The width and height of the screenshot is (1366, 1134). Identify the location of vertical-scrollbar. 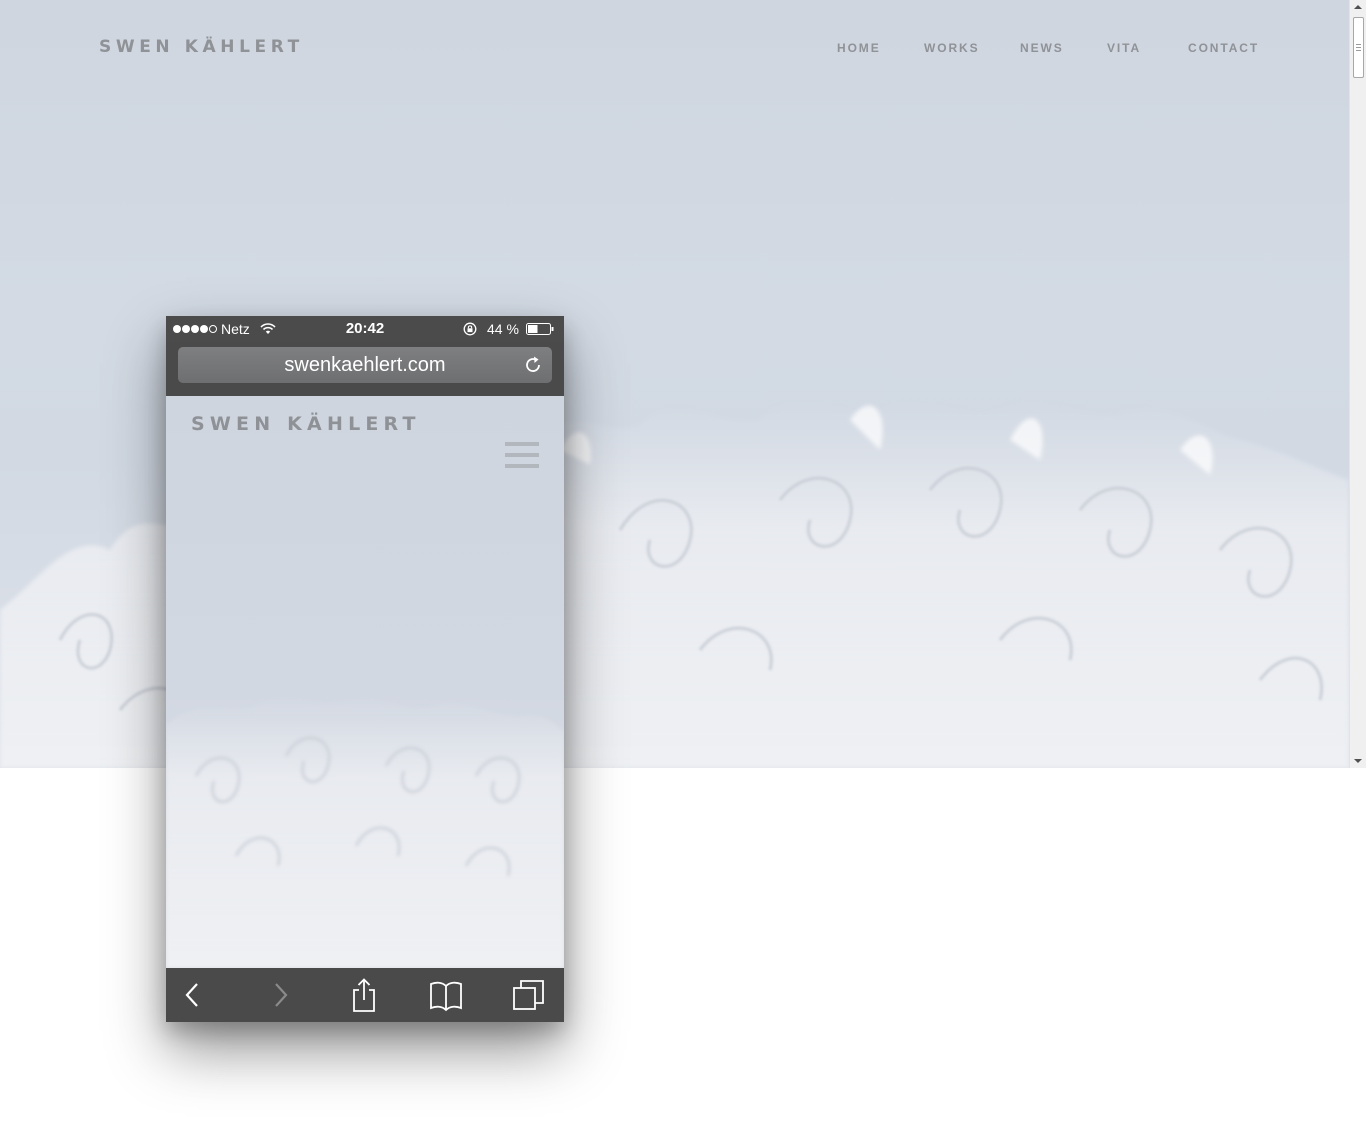
(1357, 384).